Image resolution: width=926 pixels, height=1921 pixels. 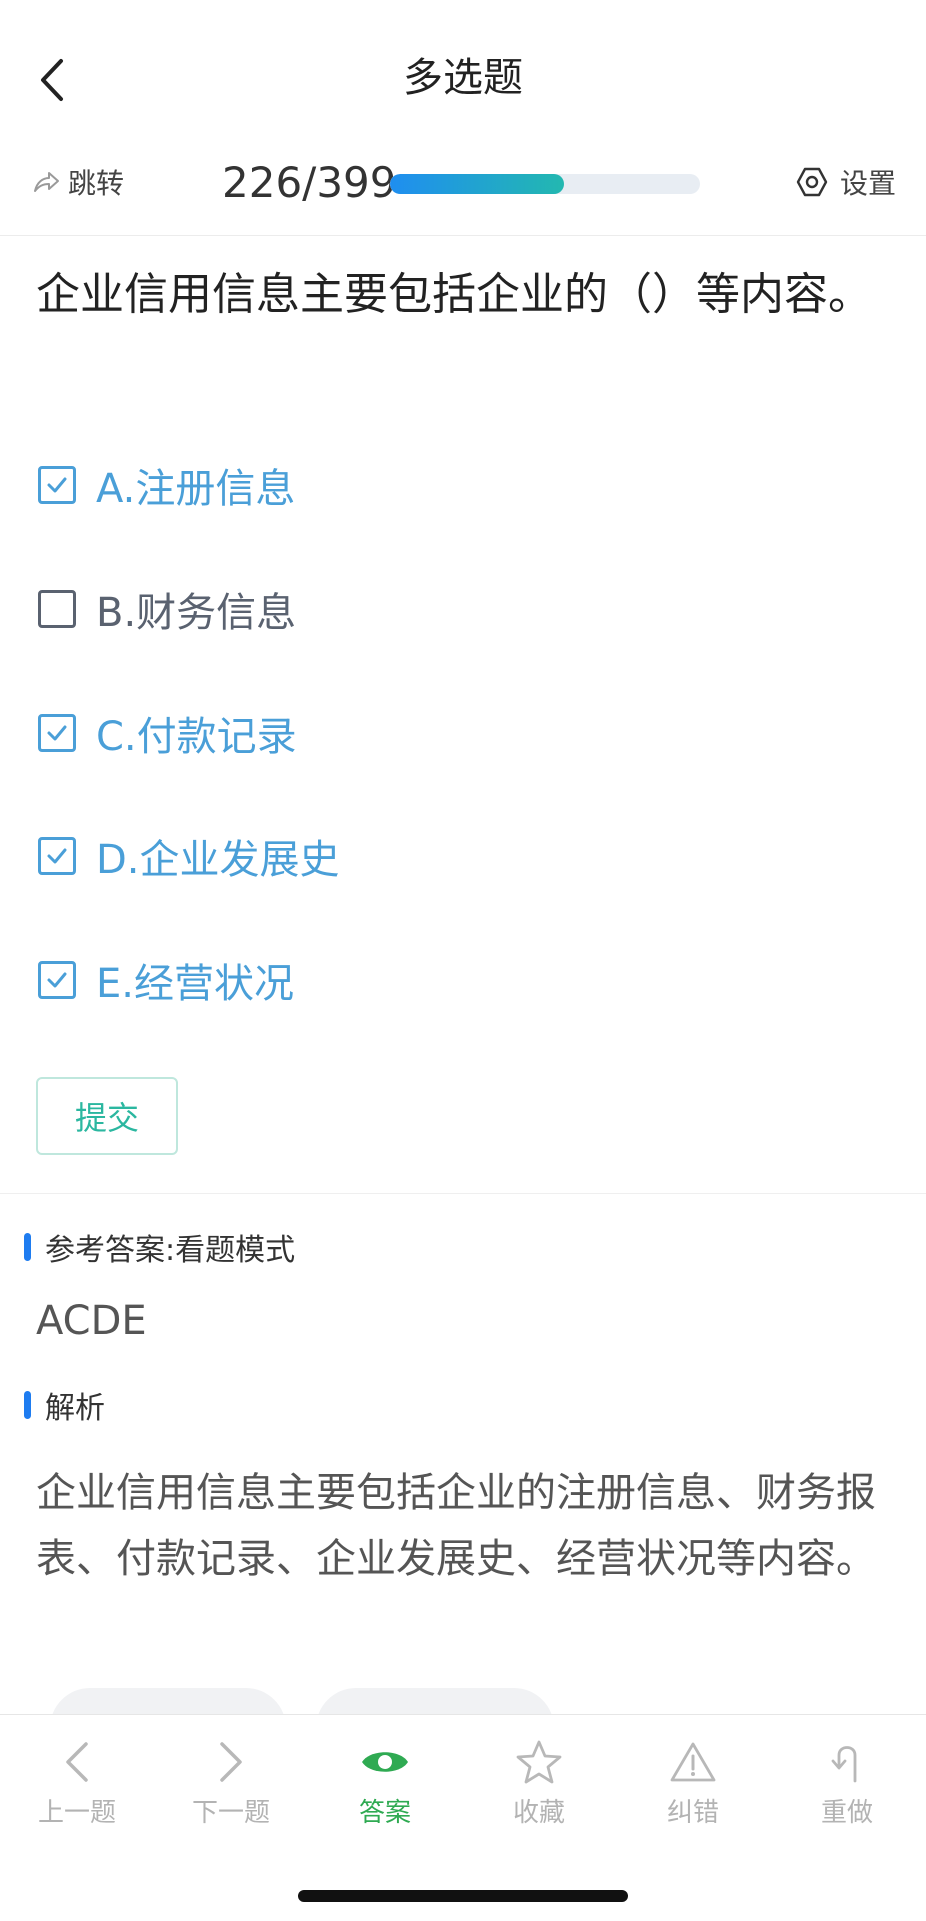 I want to click on chevron-left-icon, so click(x=77, y=1762).